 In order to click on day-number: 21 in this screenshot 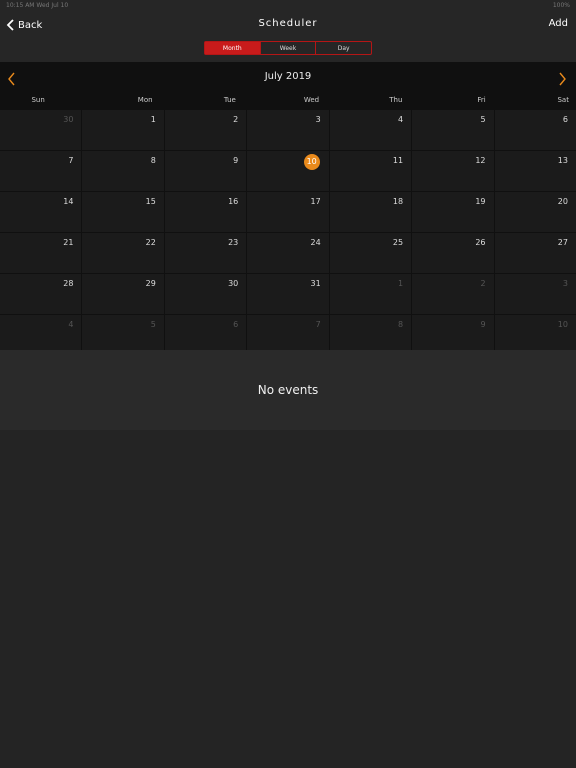, I will do `click(68, 242)`.